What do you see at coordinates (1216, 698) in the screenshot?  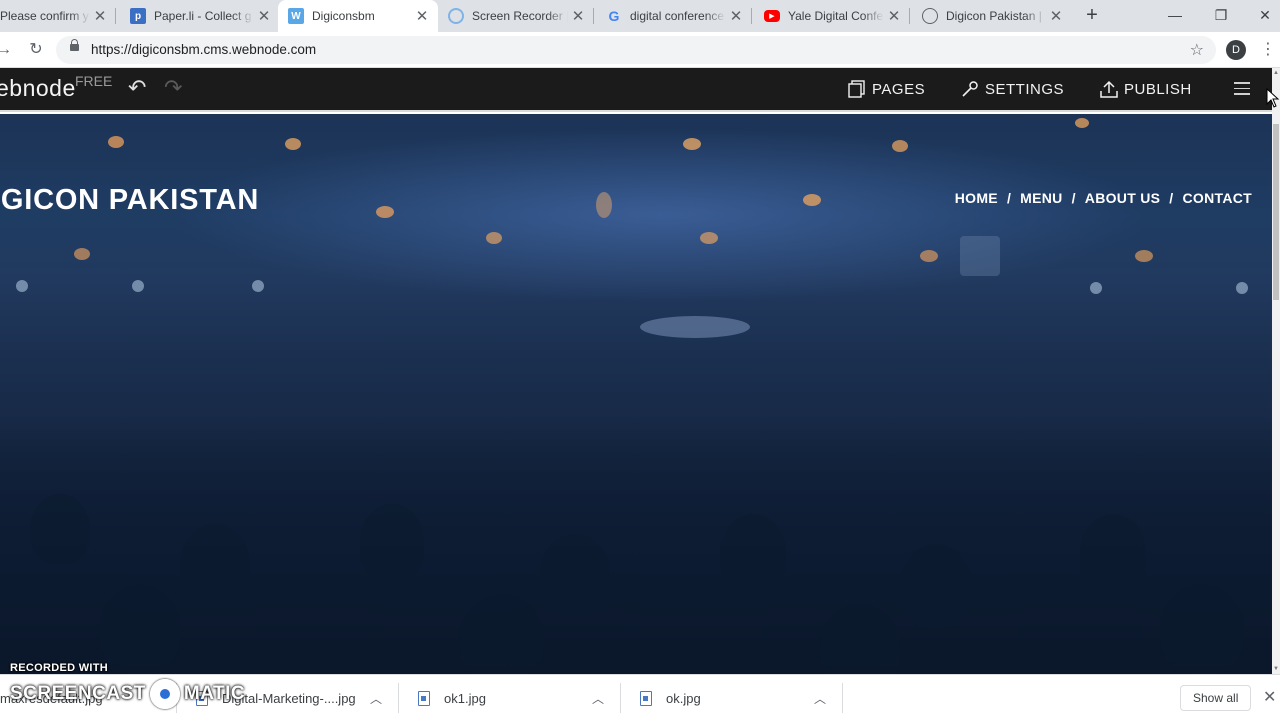 I see `show-all-downloads-button: Show all` at bounding box center [1216, 698].